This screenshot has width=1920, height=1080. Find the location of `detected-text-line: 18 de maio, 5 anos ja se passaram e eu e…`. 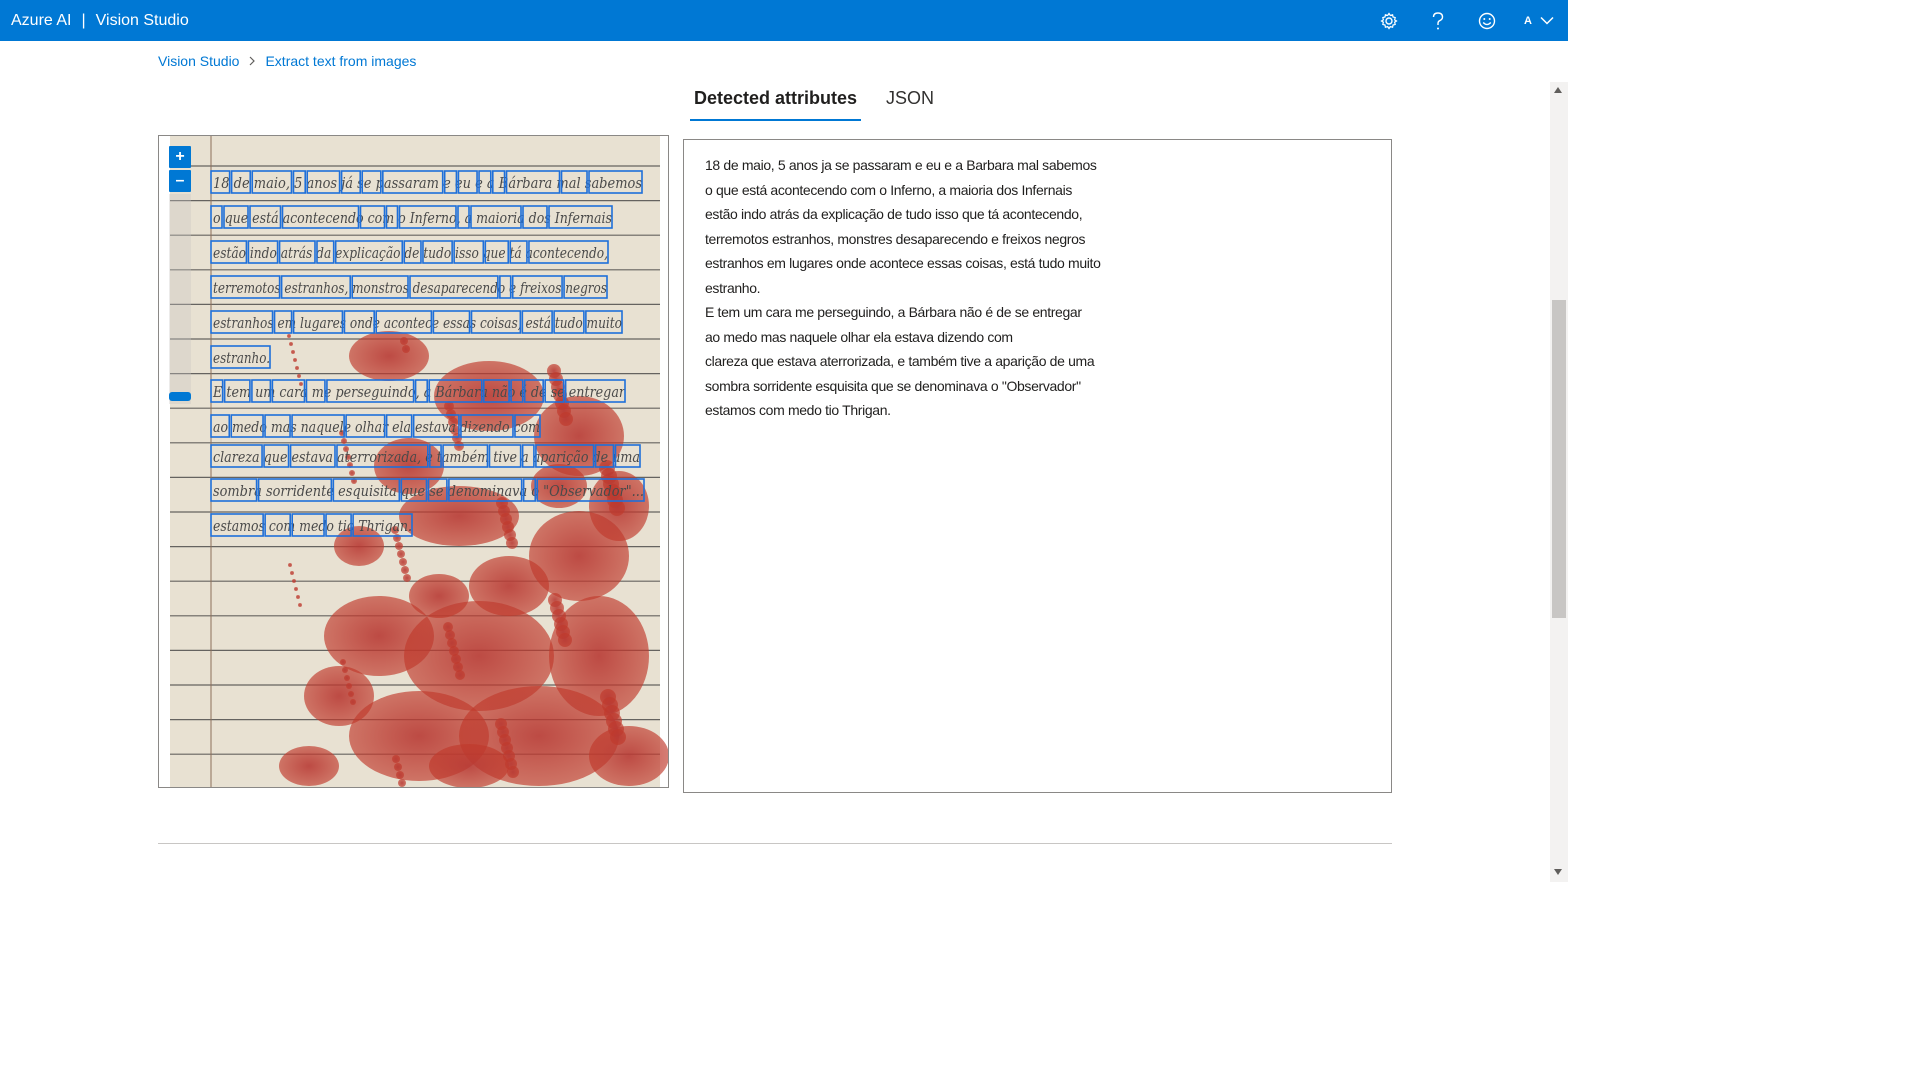

detected-text-line: 18 de maio, 5 anos ja se passaram e eu e… is located at coordinates (901, 165).